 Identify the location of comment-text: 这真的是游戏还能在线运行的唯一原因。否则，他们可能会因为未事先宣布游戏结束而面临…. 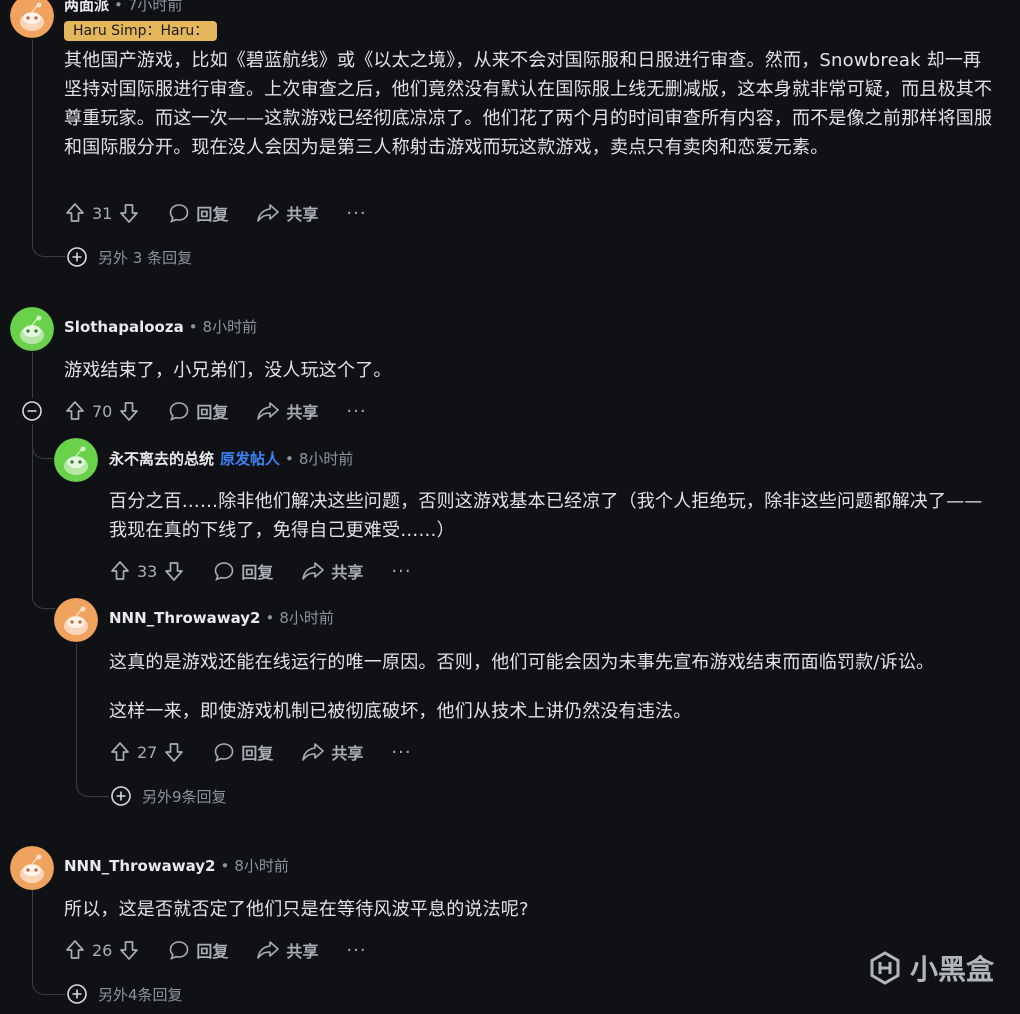
(522, 662).